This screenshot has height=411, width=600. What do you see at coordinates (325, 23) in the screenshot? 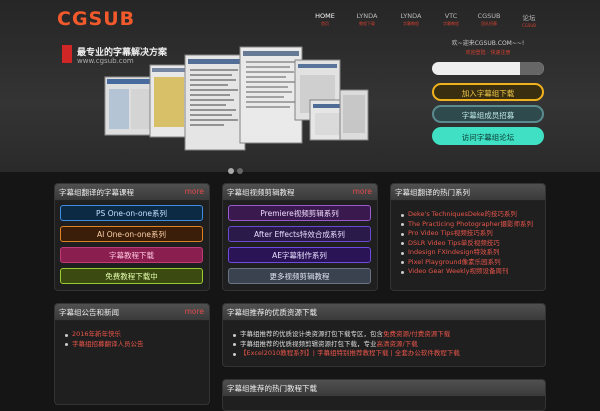
I see `nav-sublabel: 首页` at bounding box center [325, 23].